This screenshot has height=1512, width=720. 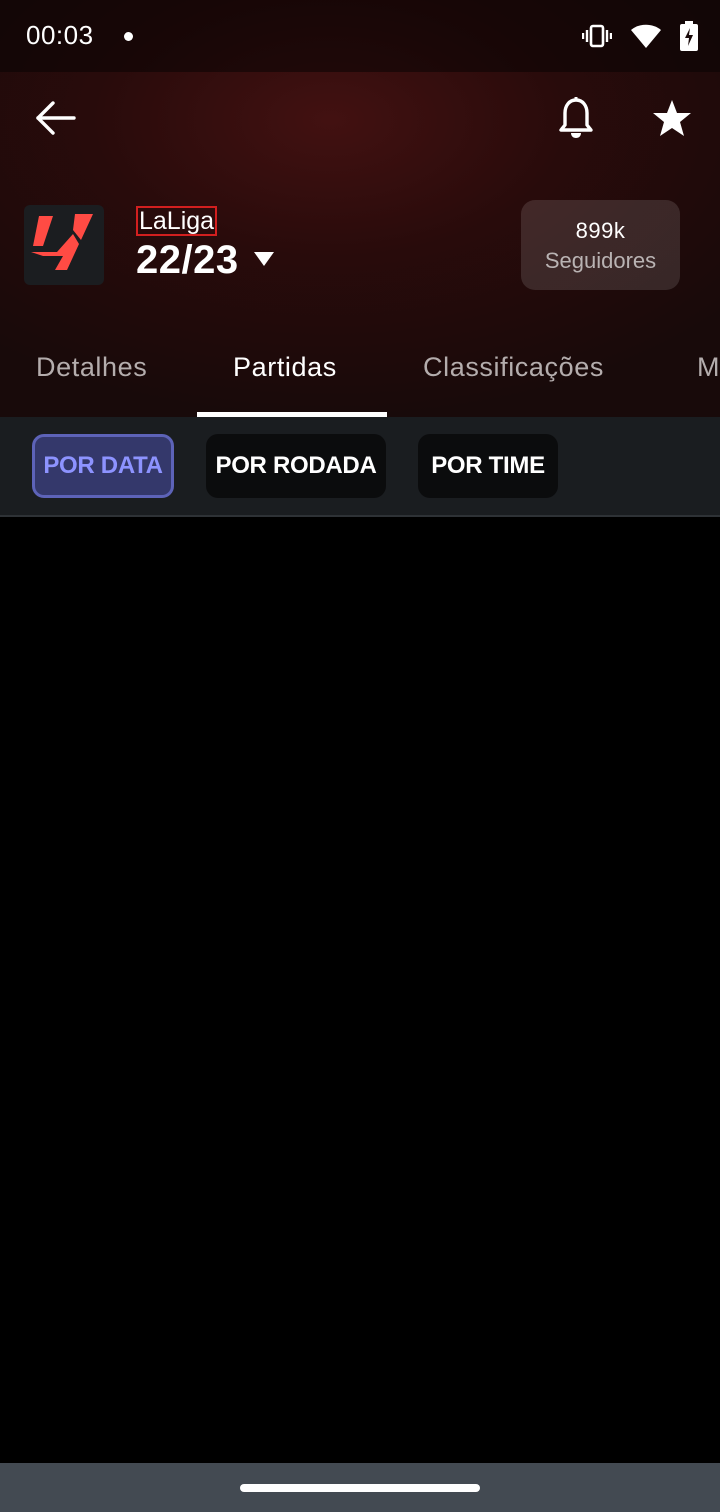 I want to click on arrow-left-icon, so click(x=56, y=120).